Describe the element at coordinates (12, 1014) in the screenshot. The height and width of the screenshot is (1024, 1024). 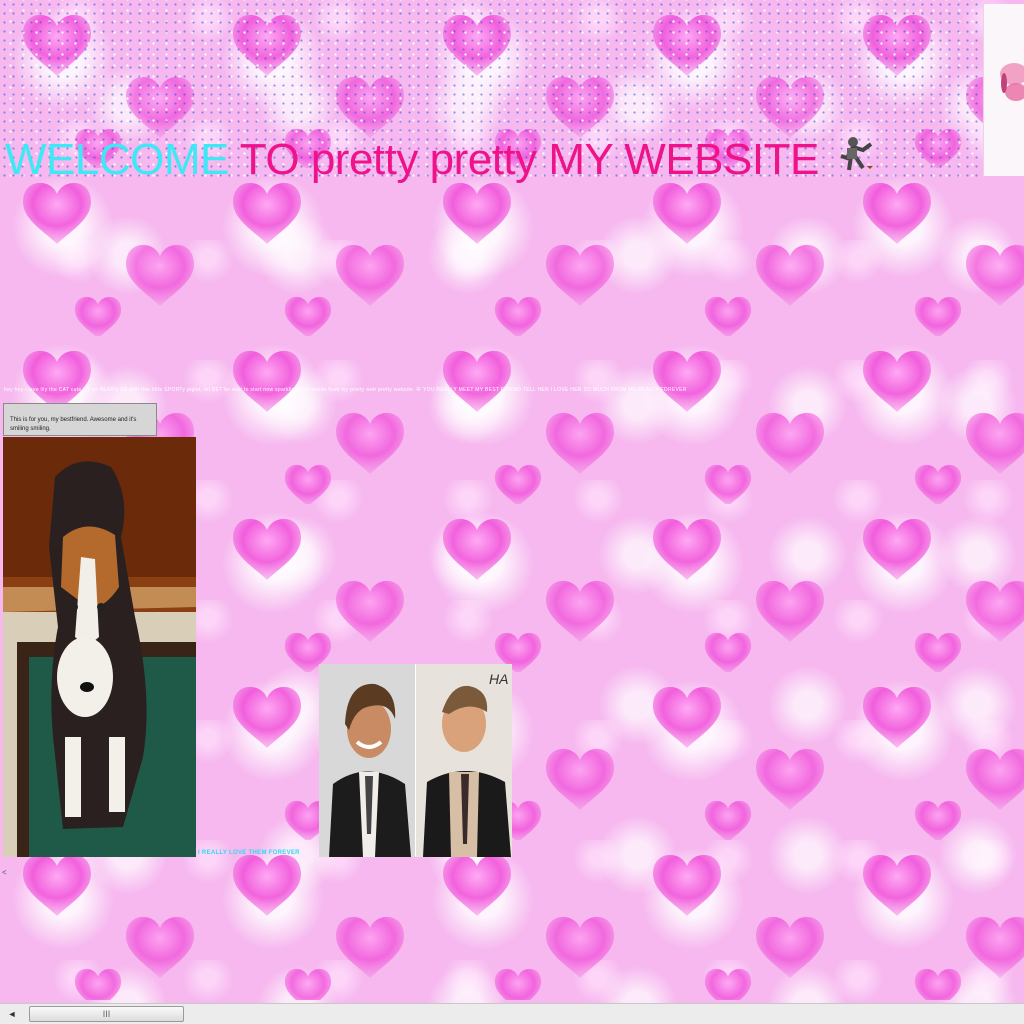
I see `scroll-left-button: ◄` at that location.